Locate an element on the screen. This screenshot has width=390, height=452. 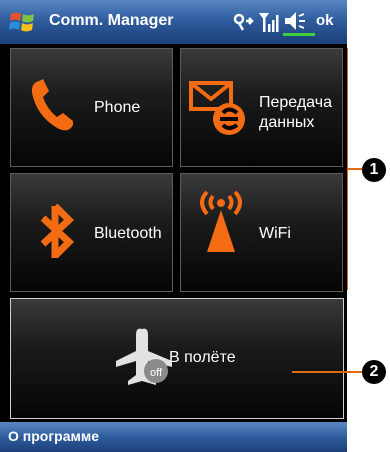
callout-2-line is located at coordinates (327, 372).